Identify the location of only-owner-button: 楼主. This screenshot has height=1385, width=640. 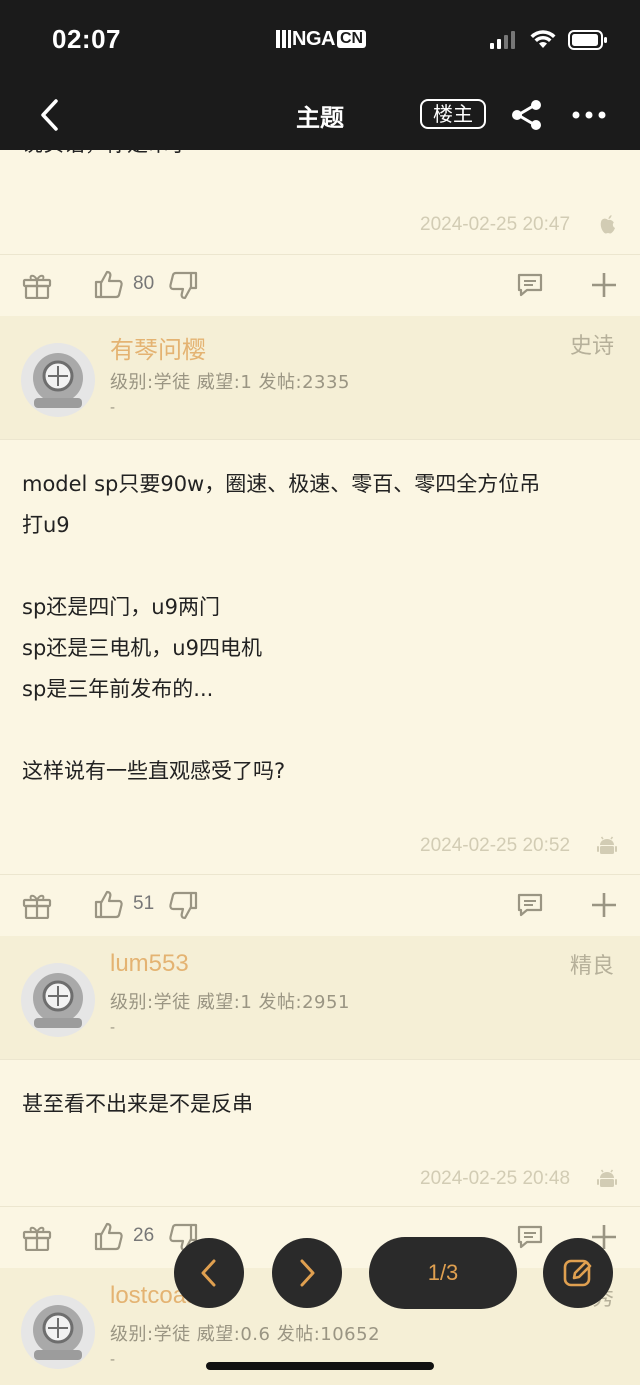
(453, 114).